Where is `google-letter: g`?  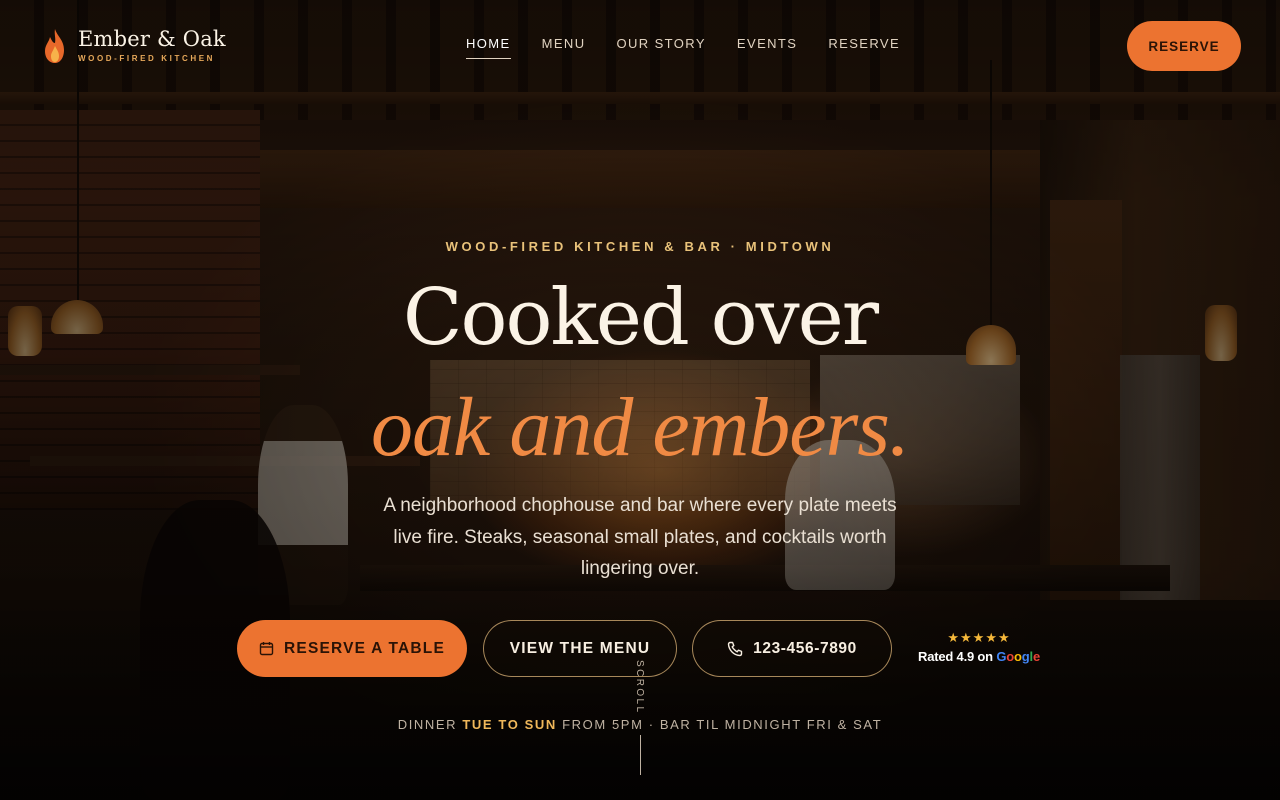 google-letter: g is located at coordinates (1025, 656).